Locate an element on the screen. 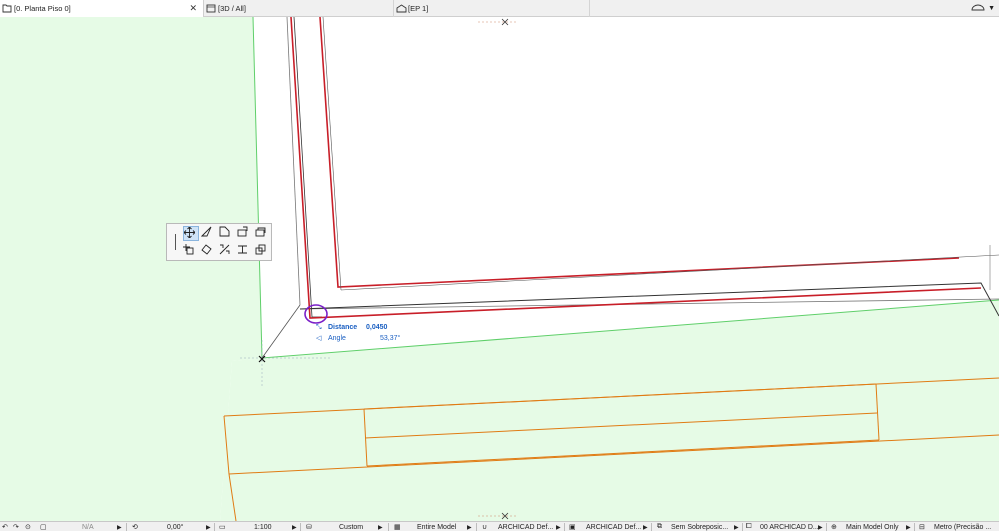 The height and width of the screenshot is (532, 999). mirror-icon is located at coordinates (227, 233).